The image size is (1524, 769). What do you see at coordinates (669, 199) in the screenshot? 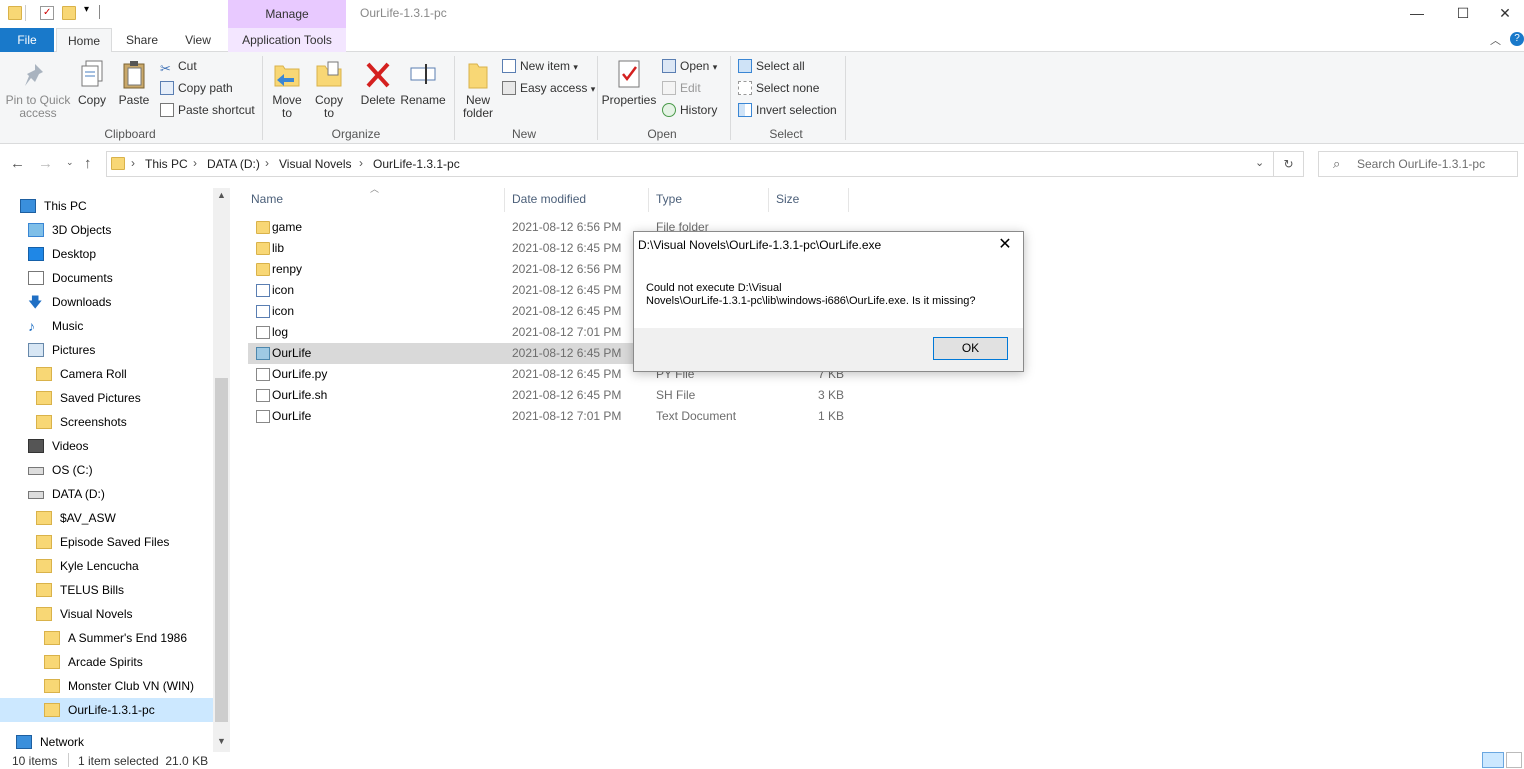
I see `column-header-type: Type` at bounding box center [669, 199].